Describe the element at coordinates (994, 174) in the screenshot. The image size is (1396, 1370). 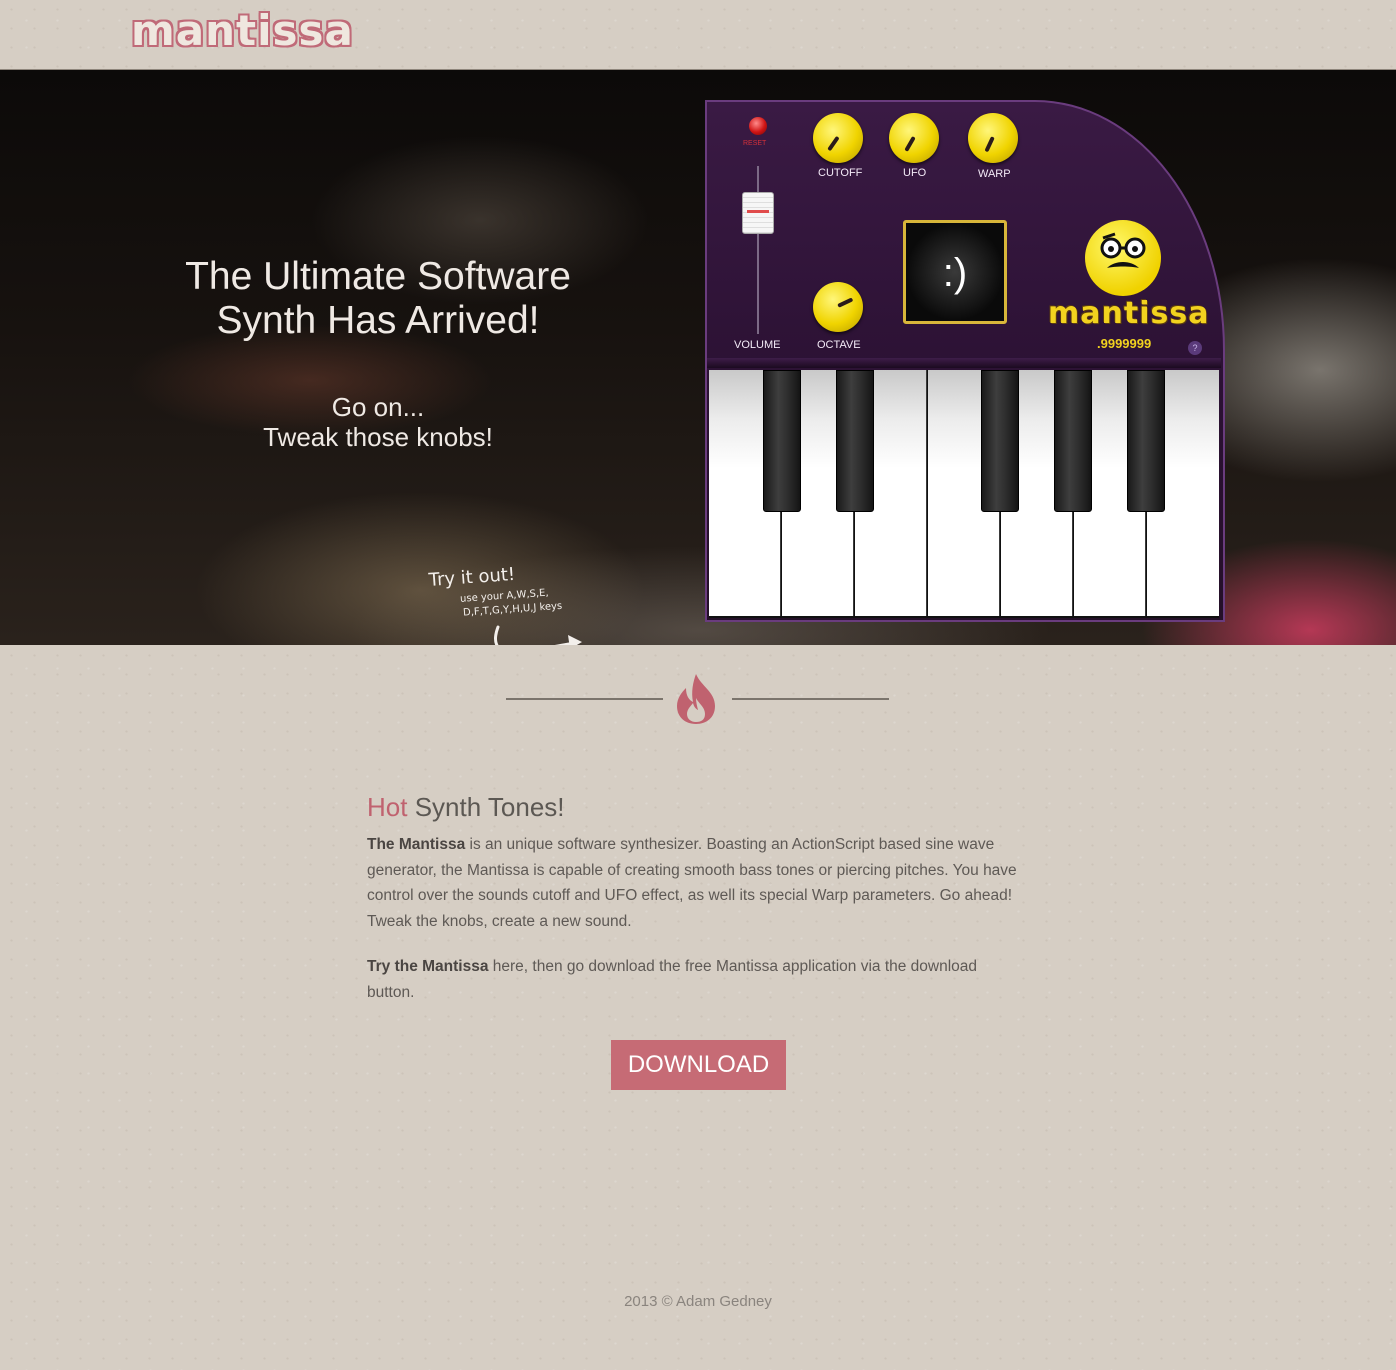
I see `warp-label: WARP` at that location.